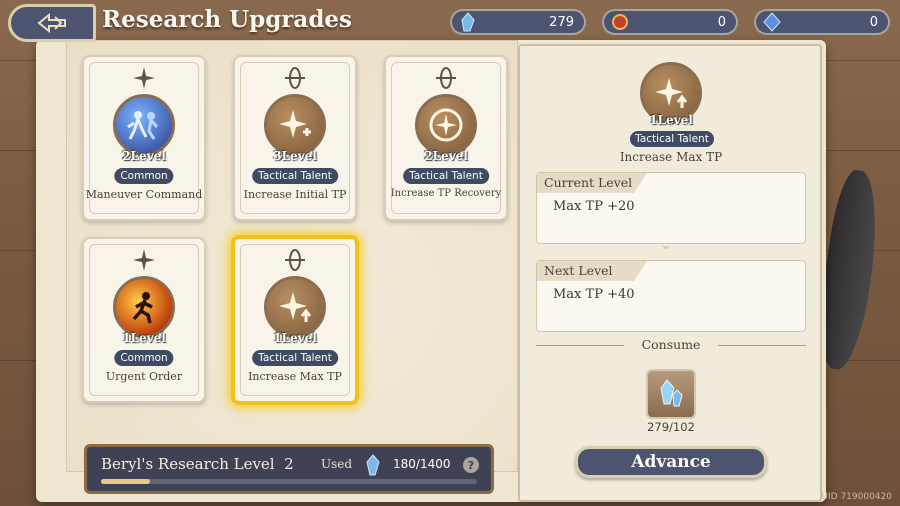 The width and height of the screenshot is (900, 506). What do you see at coordinates (144, 194) in the screenshot?
I see `card-name: Maneuver Command` at bounding box center [144, 194].